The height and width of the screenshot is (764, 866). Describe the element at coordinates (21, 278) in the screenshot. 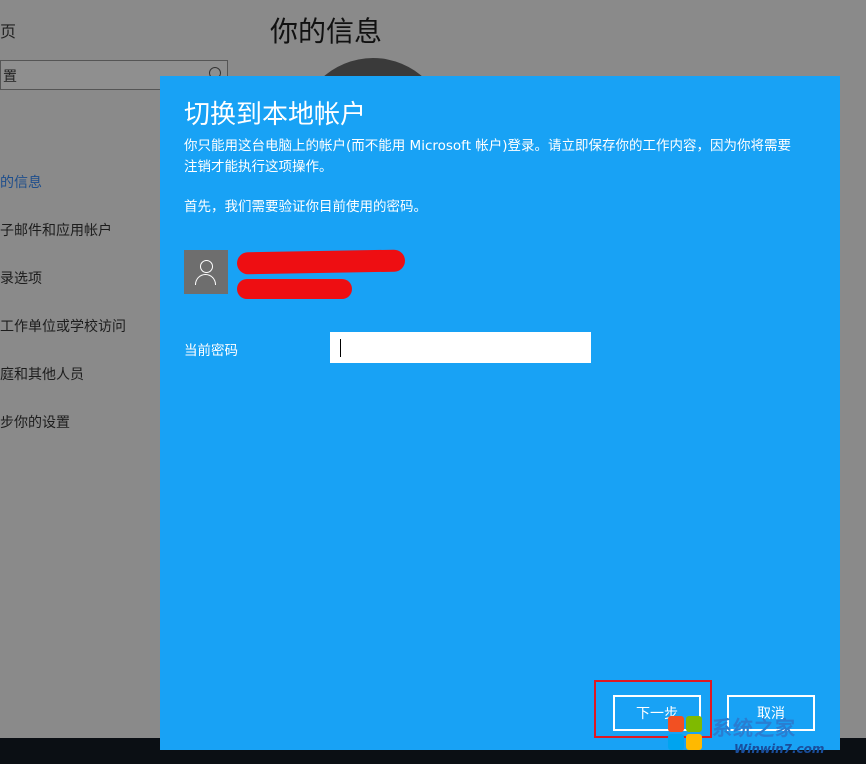

I see `nav-item-sign-in-options: 录选项` at that location.